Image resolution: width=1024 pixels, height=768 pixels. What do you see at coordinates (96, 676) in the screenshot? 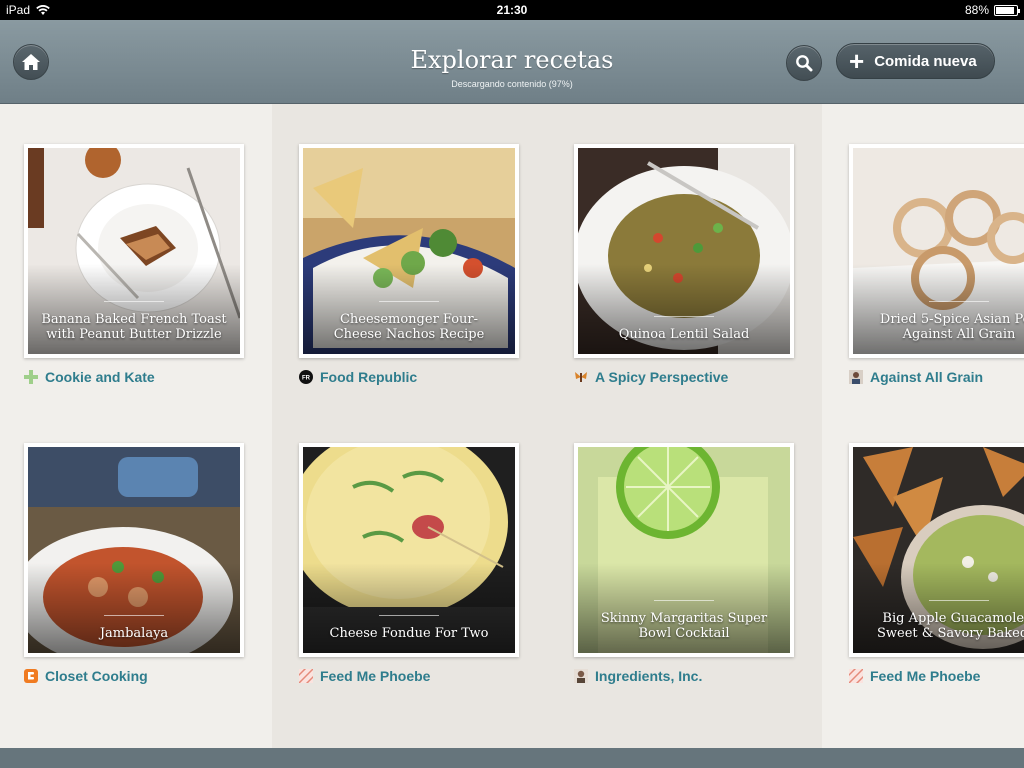
I see `source-name: Closet Cooking` at bounding box center [96, 676].